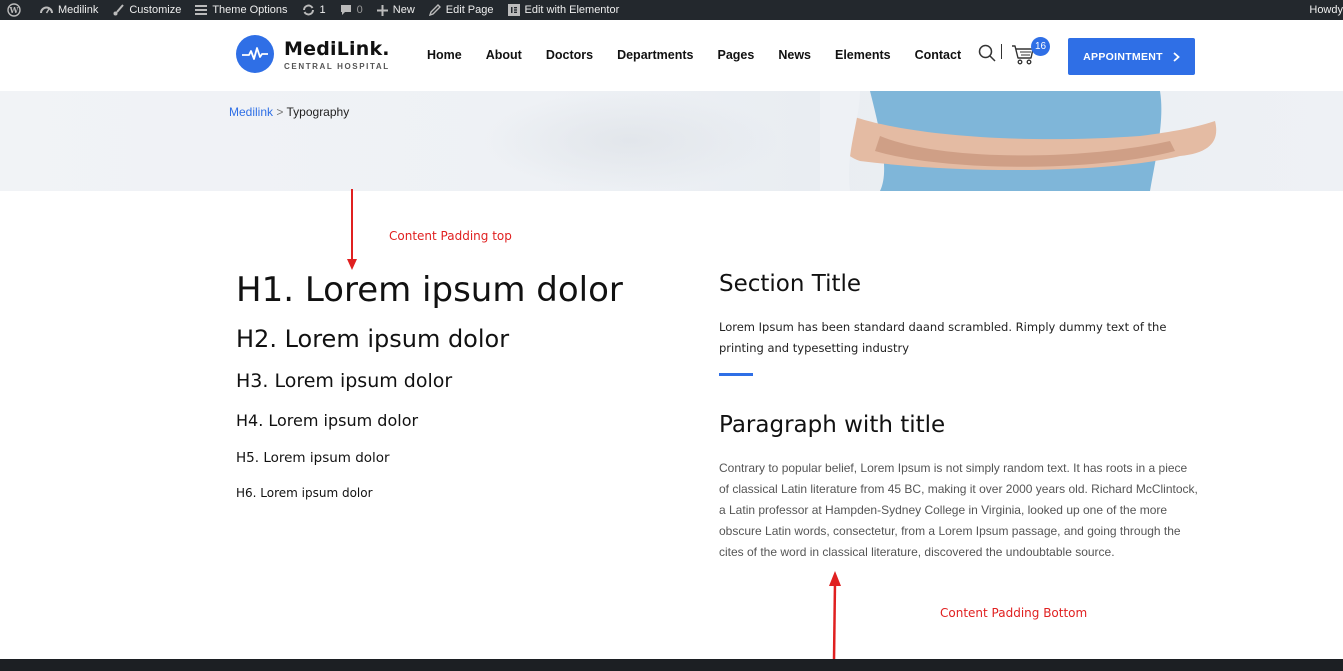  I want to click on plus-icon, so click(382, 10).